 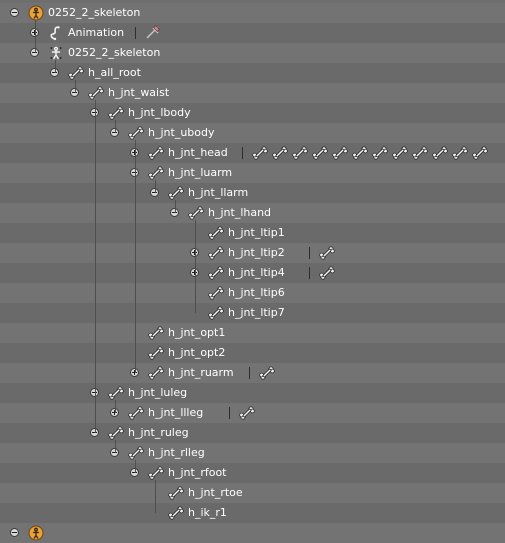 What do you see at coordinates (158, 433) in the screenshot?
I see `tree-row-label: h_jnt_ruleg` at bounding box center [158, 433].